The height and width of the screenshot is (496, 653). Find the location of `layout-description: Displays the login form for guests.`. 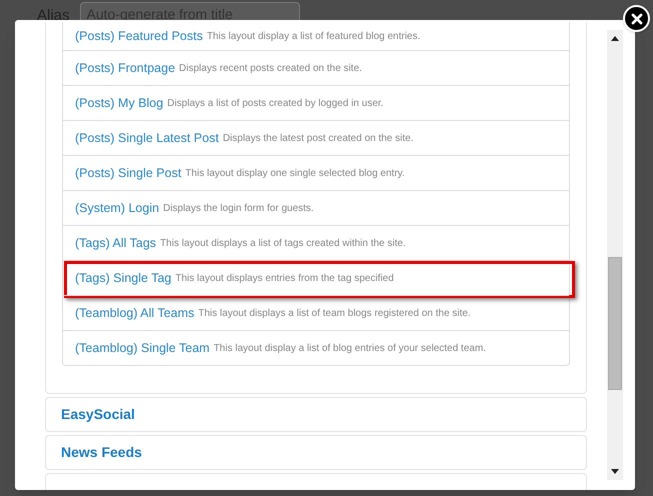

layout-description: Displays the login form for guests. is located at coordinates (238, 209).